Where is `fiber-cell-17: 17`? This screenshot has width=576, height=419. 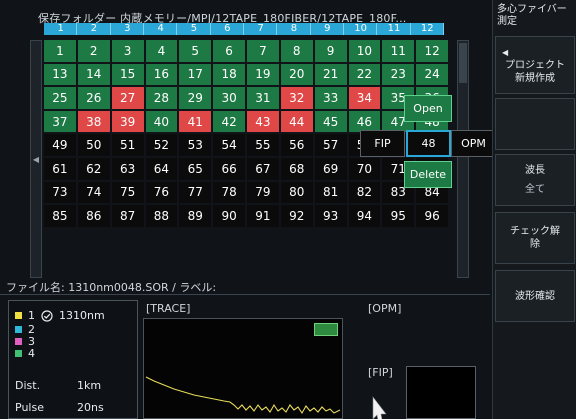
fiber-cell-17: 17 is located at coordinates (195, 74).